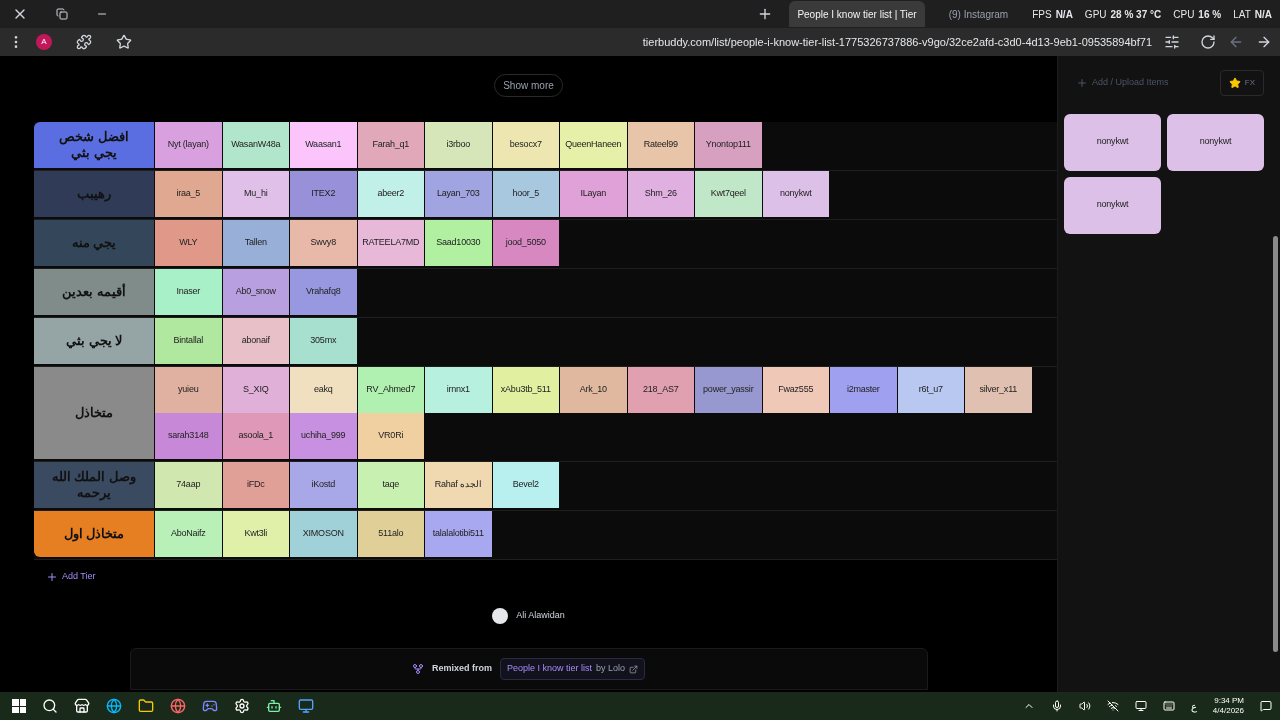  I want to click on tier-item: sarah3148, so click(188, 436).